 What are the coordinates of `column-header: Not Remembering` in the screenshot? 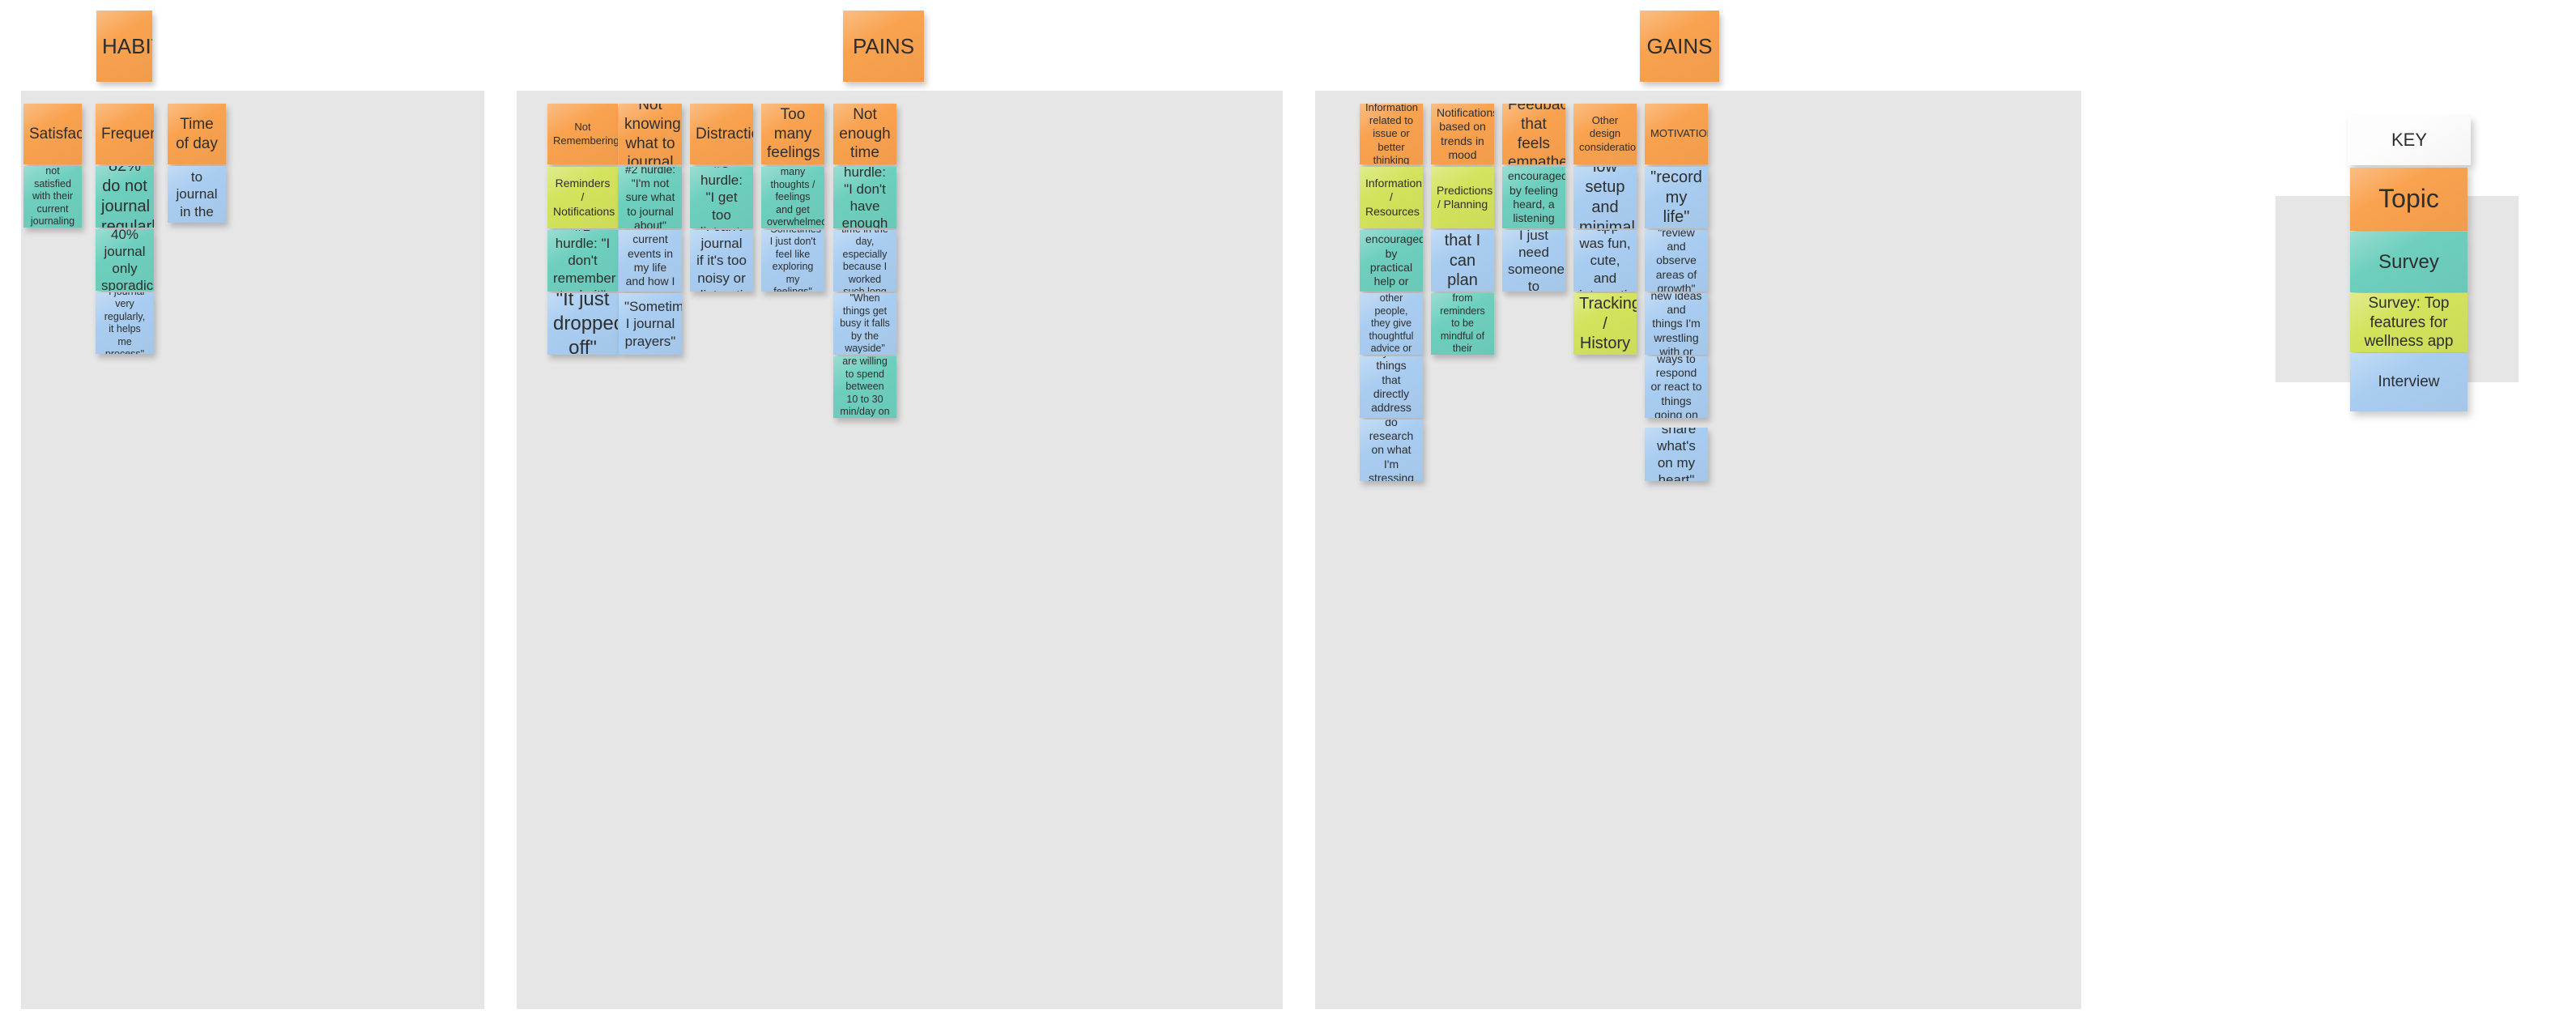 It's located at (582, 134).